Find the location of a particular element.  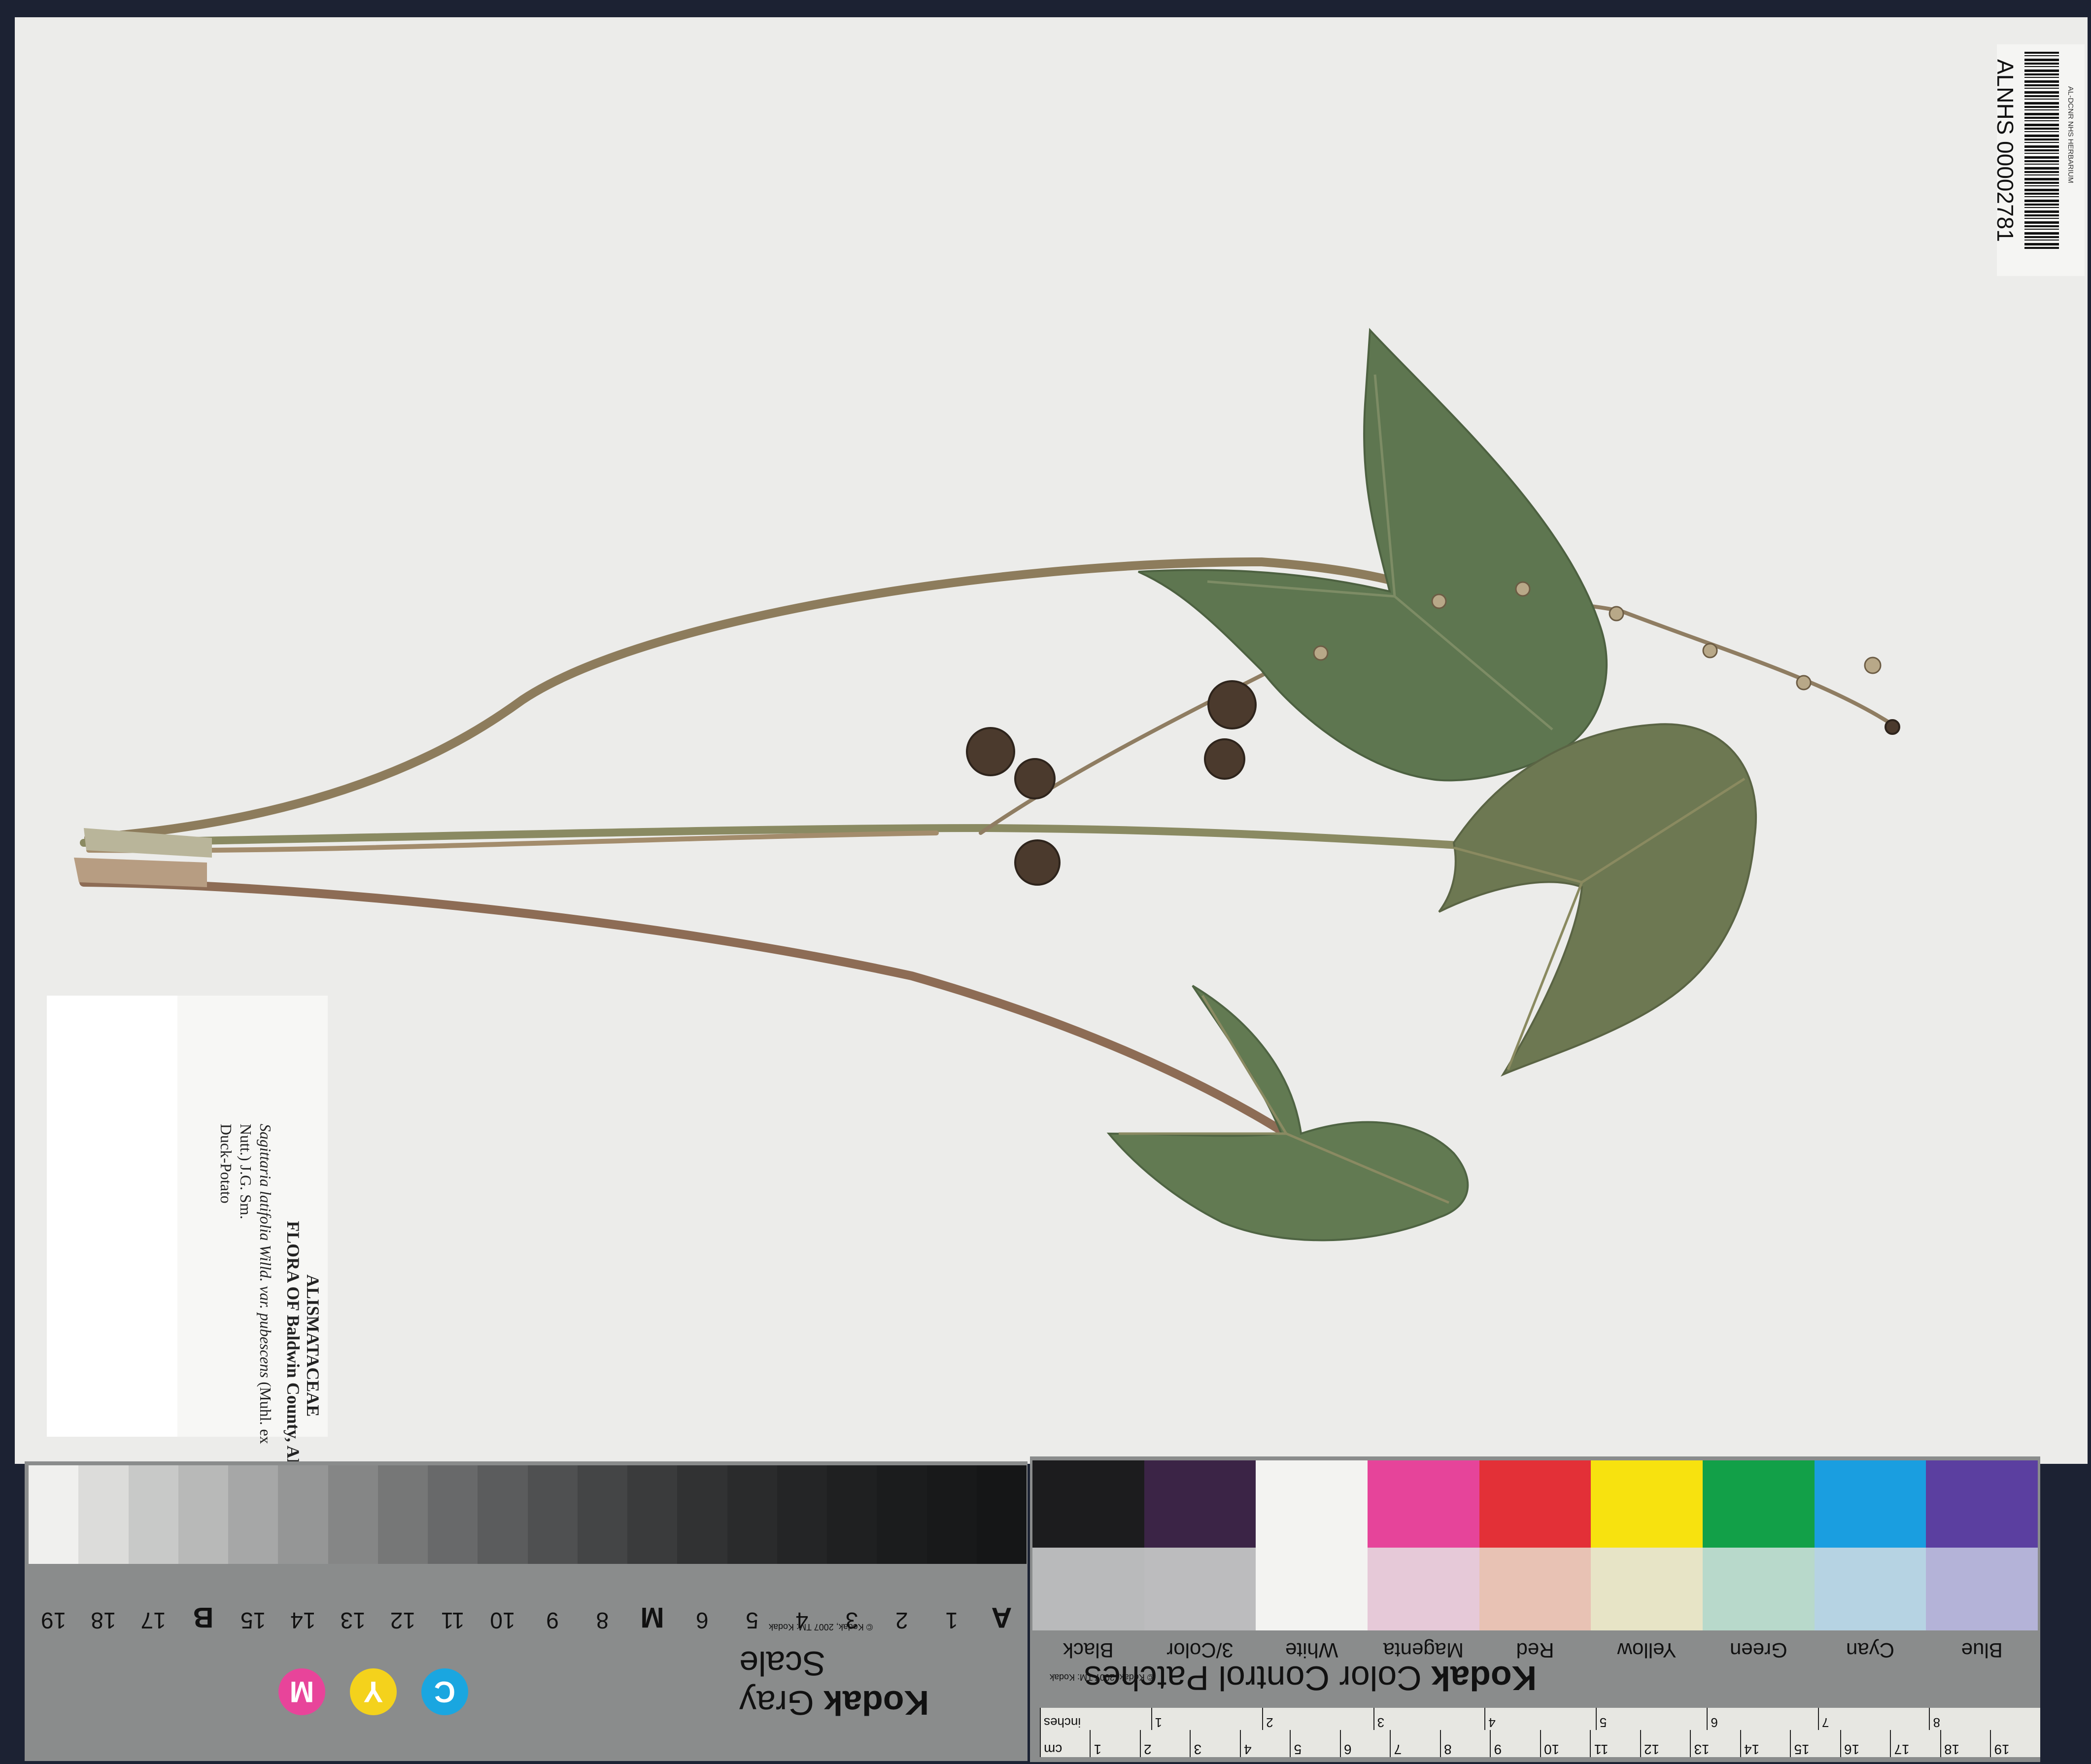

ruler-cm-label: 3 is located at coordinates (1215, 1743).